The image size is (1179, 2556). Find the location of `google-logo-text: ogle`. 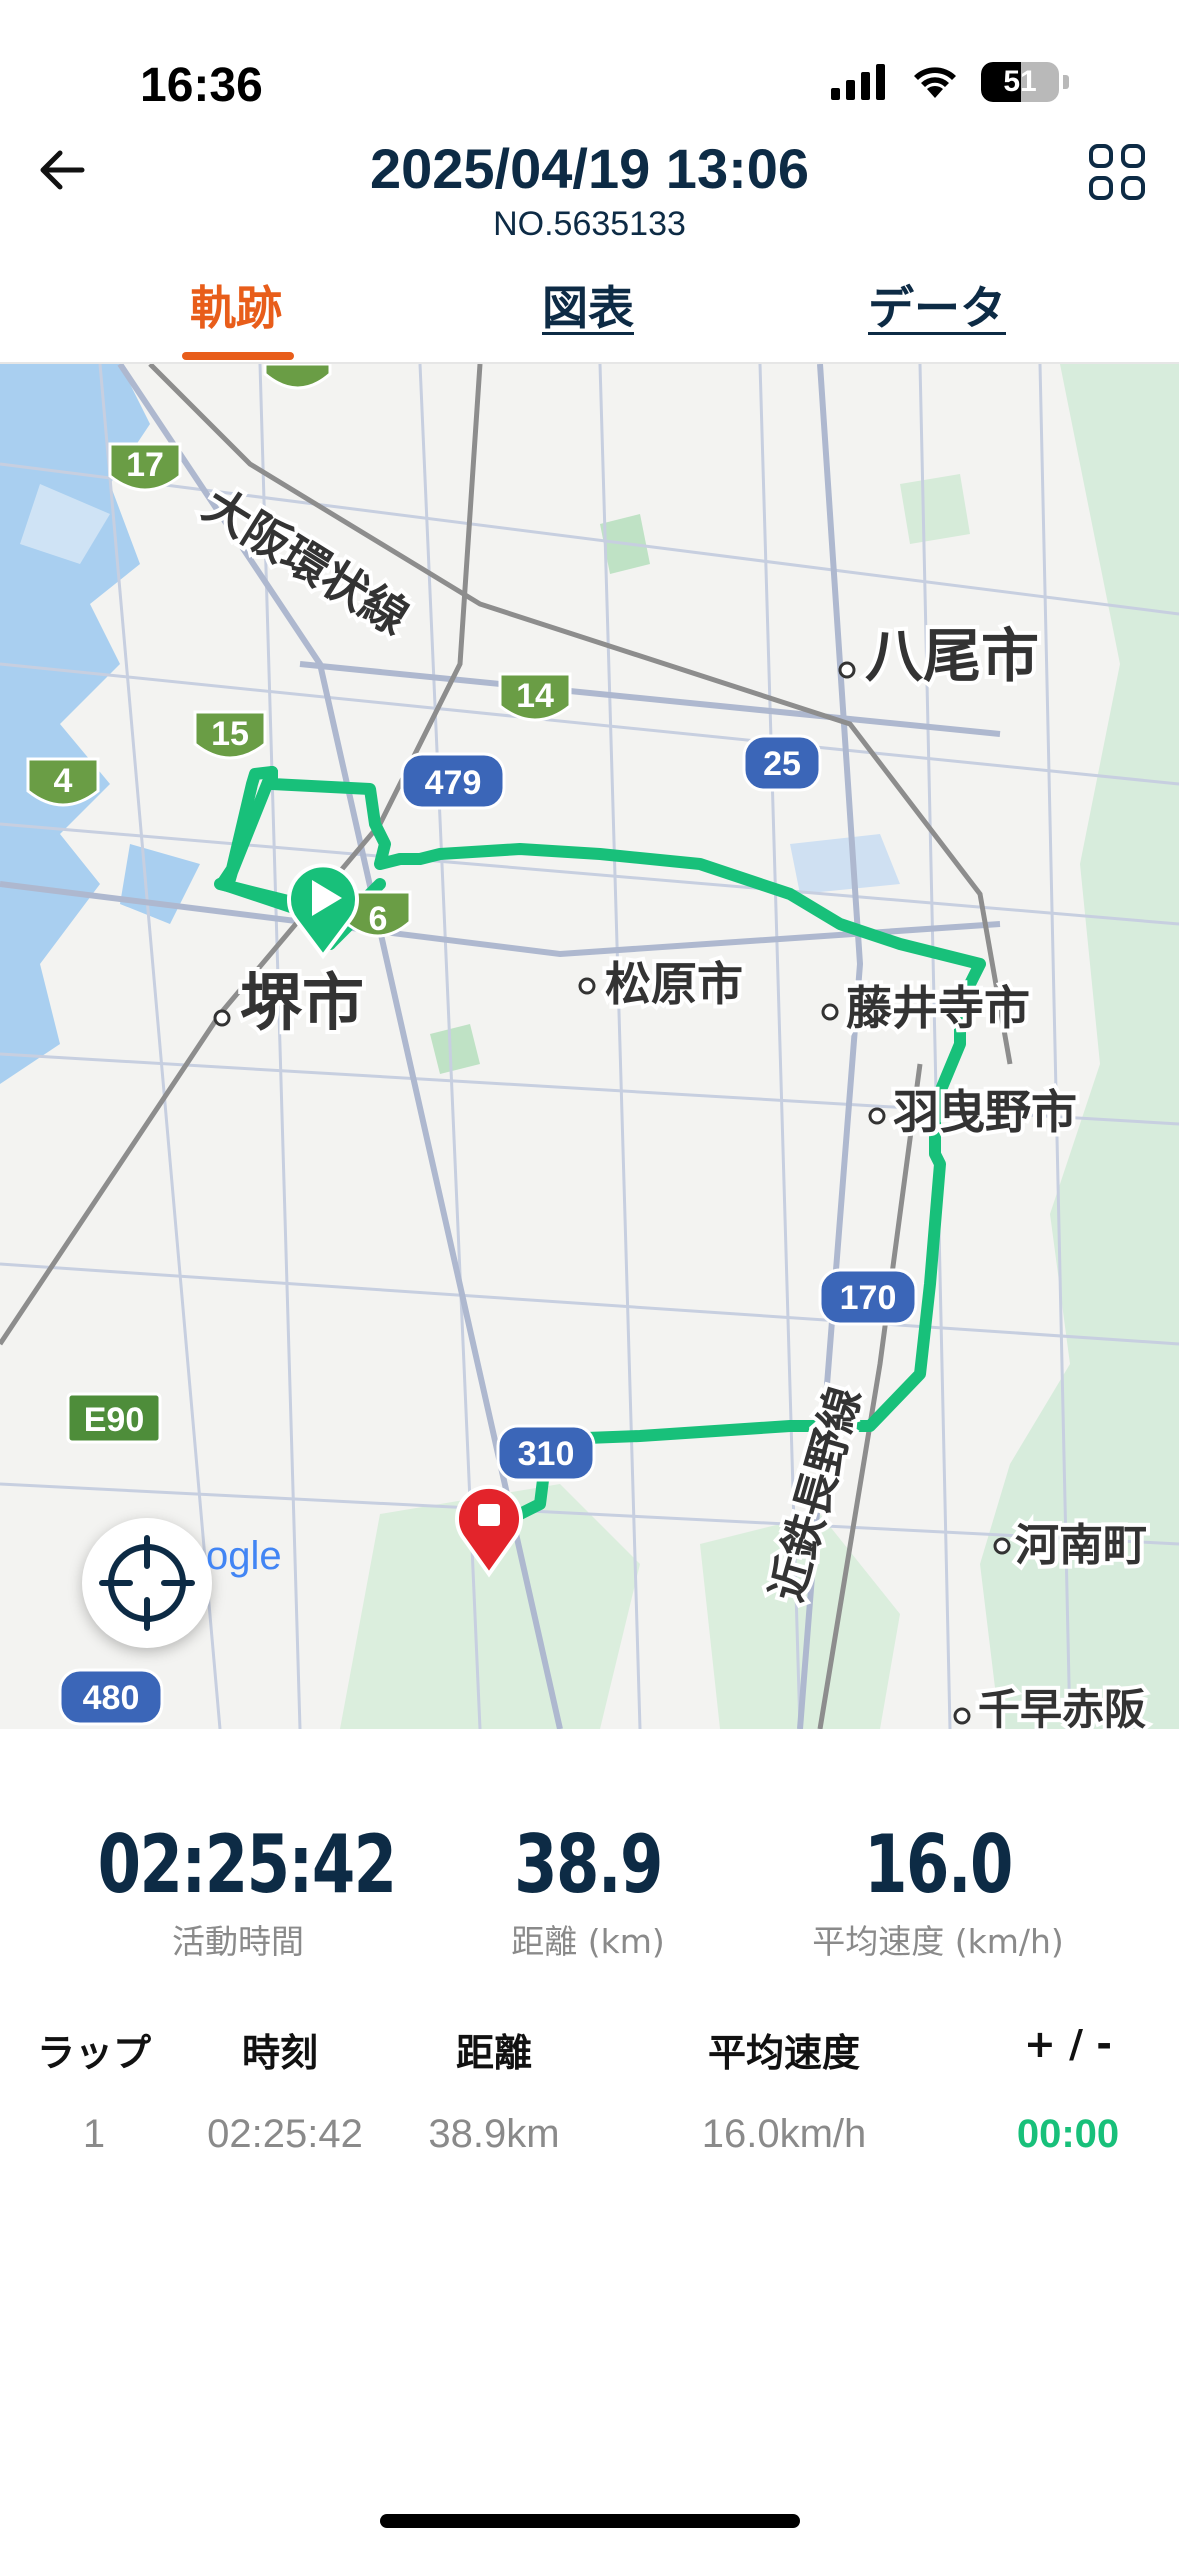

google-logo-text: ogle is located at coordinates (244, 1556).